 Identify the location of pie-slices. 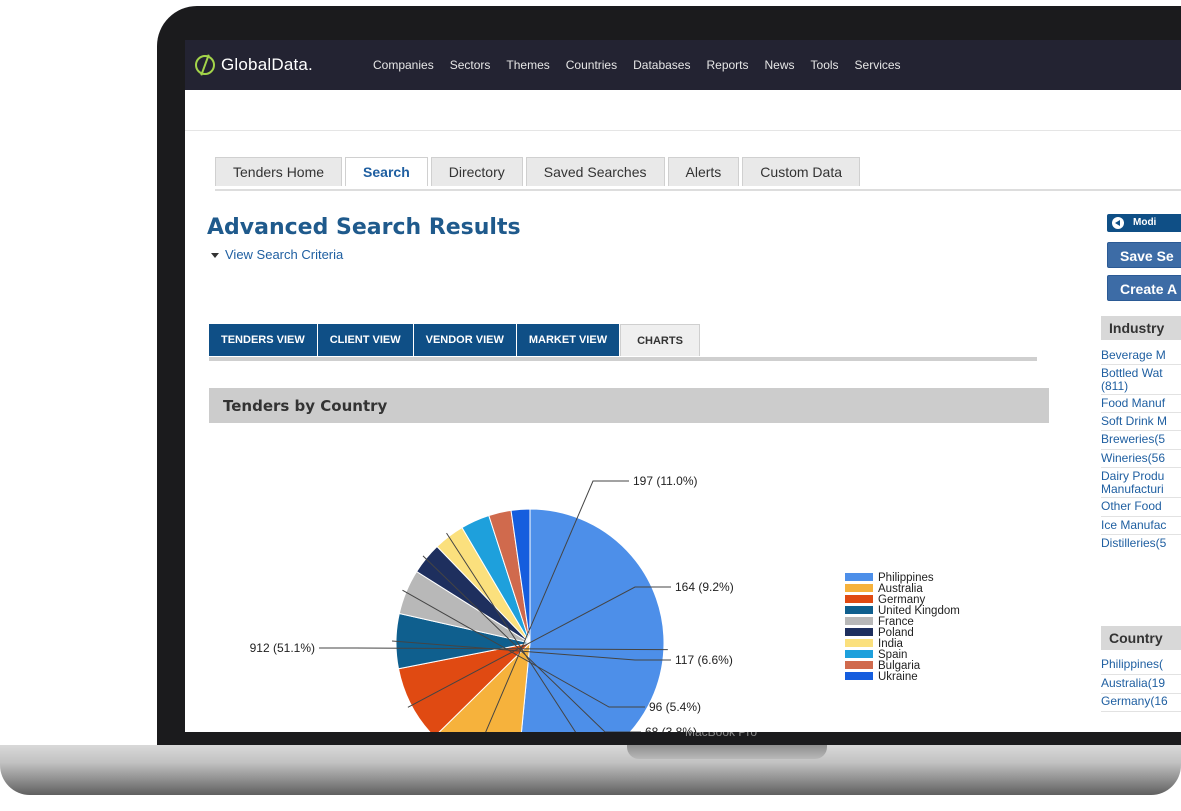
(530, 620).